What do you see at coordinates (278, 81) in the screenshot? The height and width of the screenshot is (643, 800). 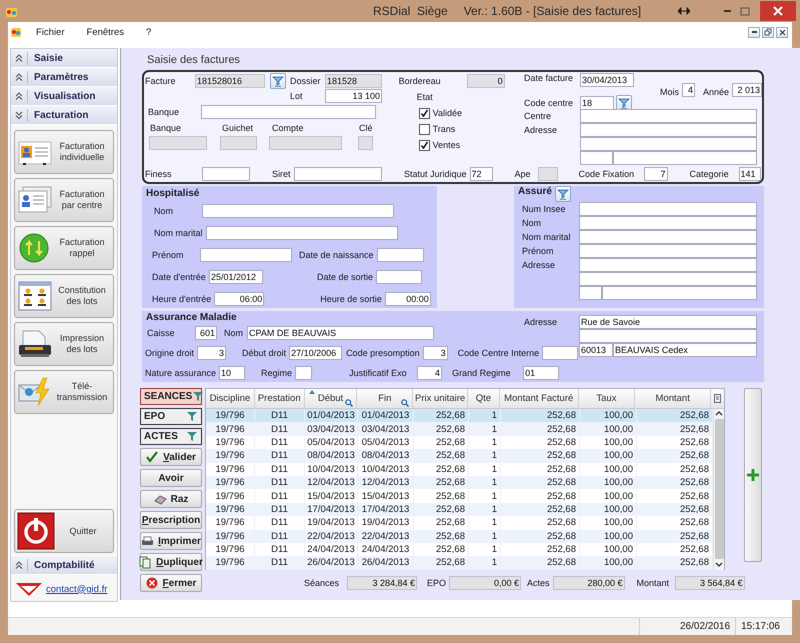 I see `filter-button` at bounding box center [278, 81].